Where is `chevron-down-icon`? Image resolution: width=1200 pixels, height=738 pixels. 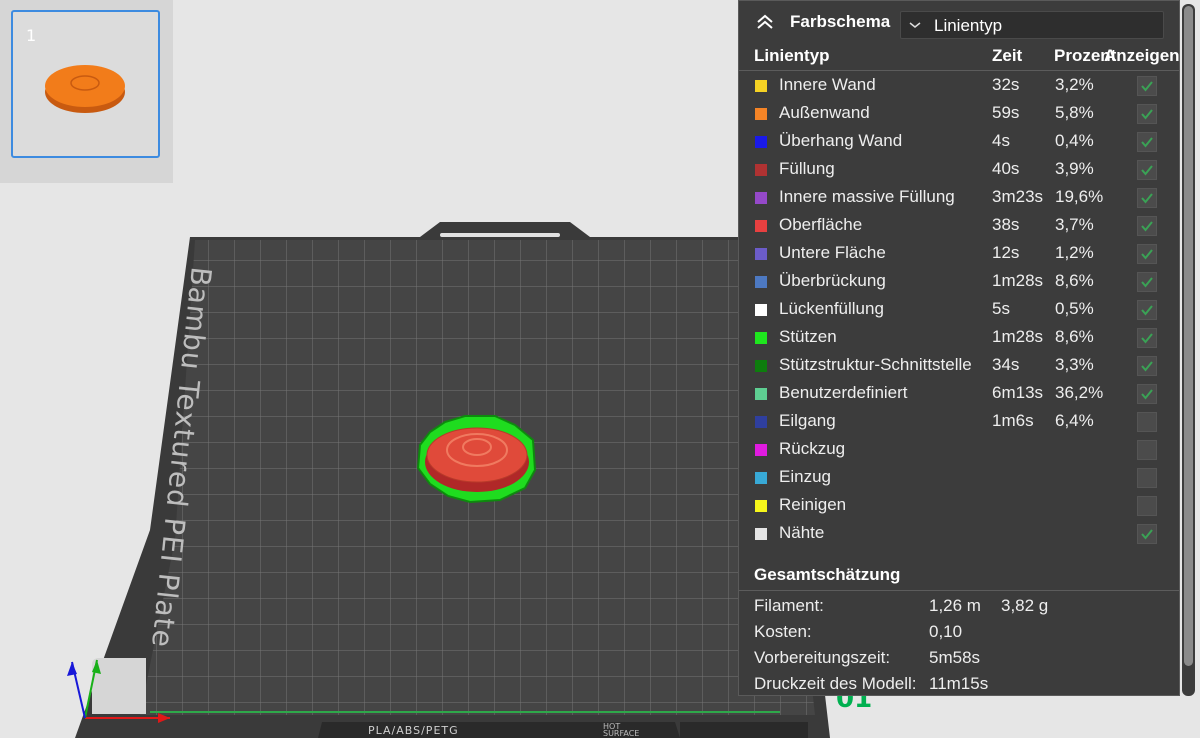 chevron-down-icon is located at coordinates (915, 25).